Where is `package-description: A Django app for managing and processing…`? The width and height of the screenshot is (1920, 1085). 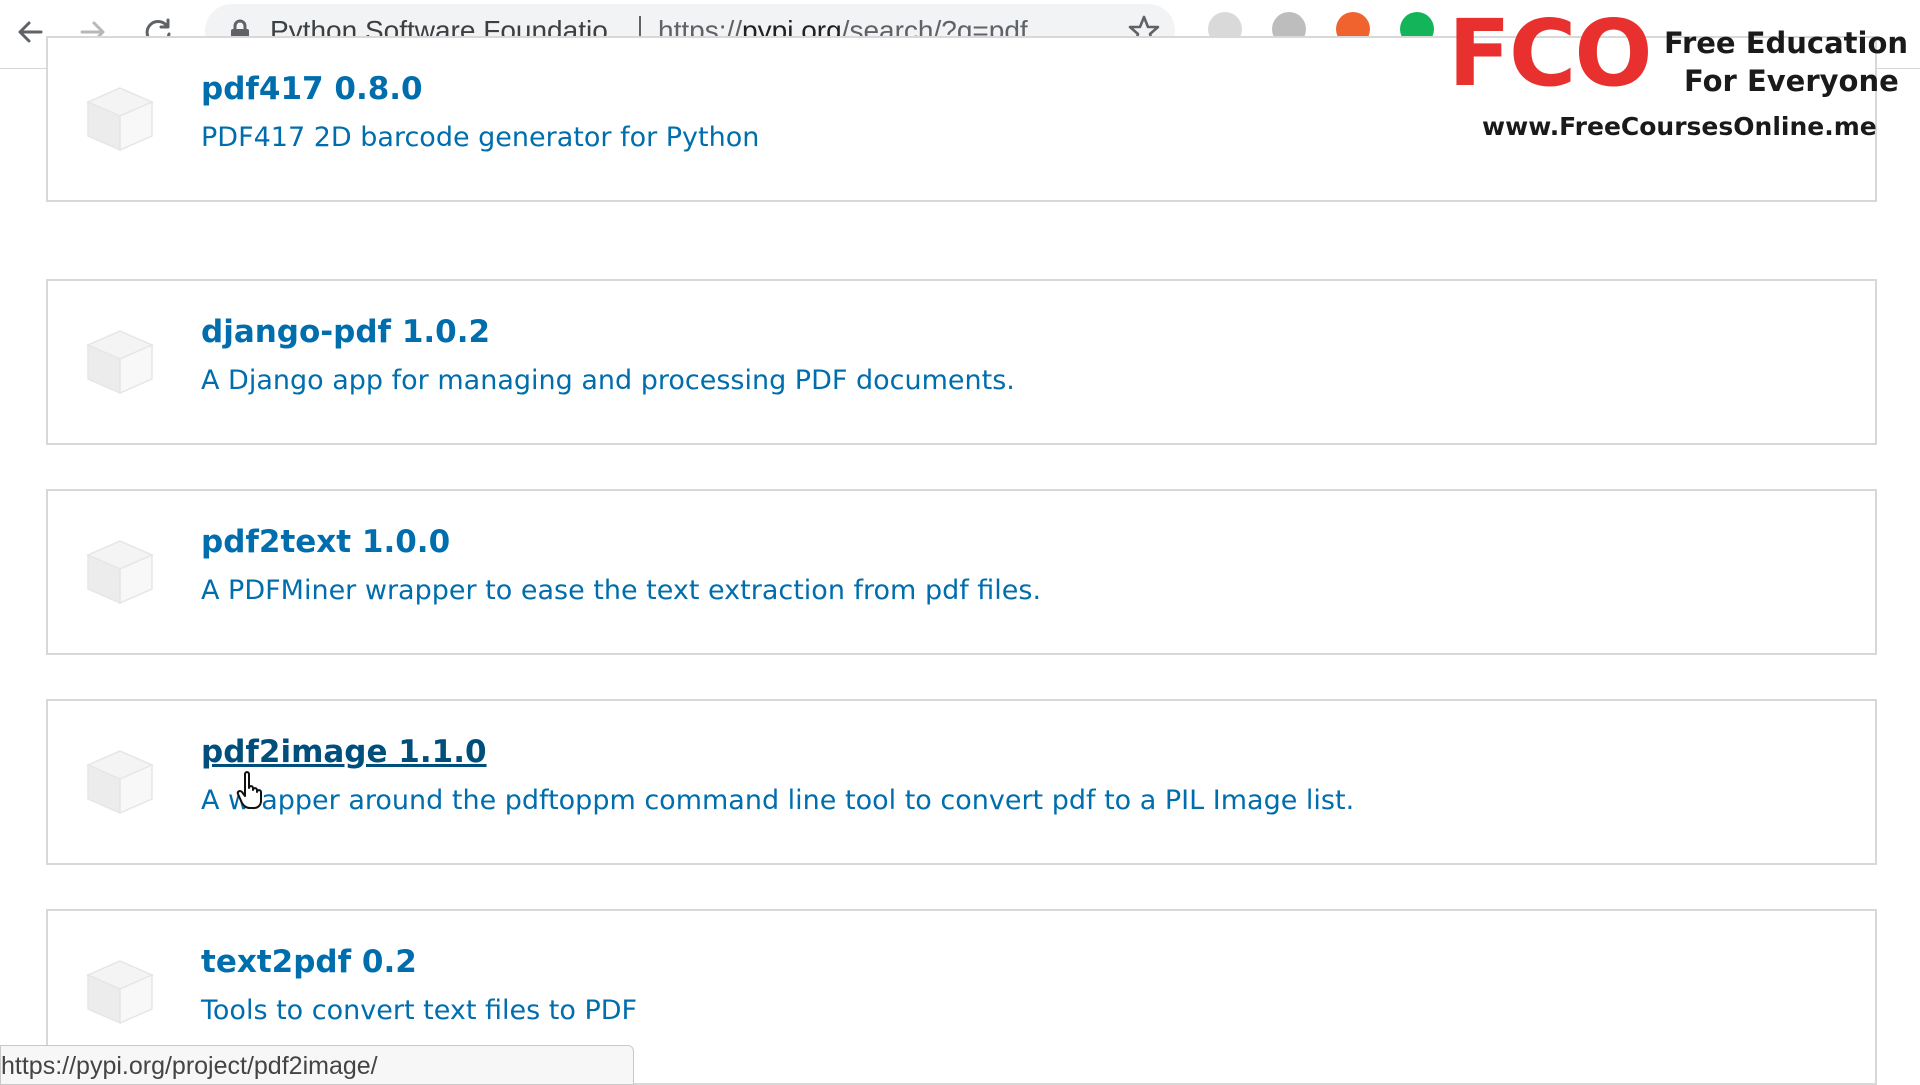
package-description: A Django app for managing and processing… is located at coordinates (608, 380).